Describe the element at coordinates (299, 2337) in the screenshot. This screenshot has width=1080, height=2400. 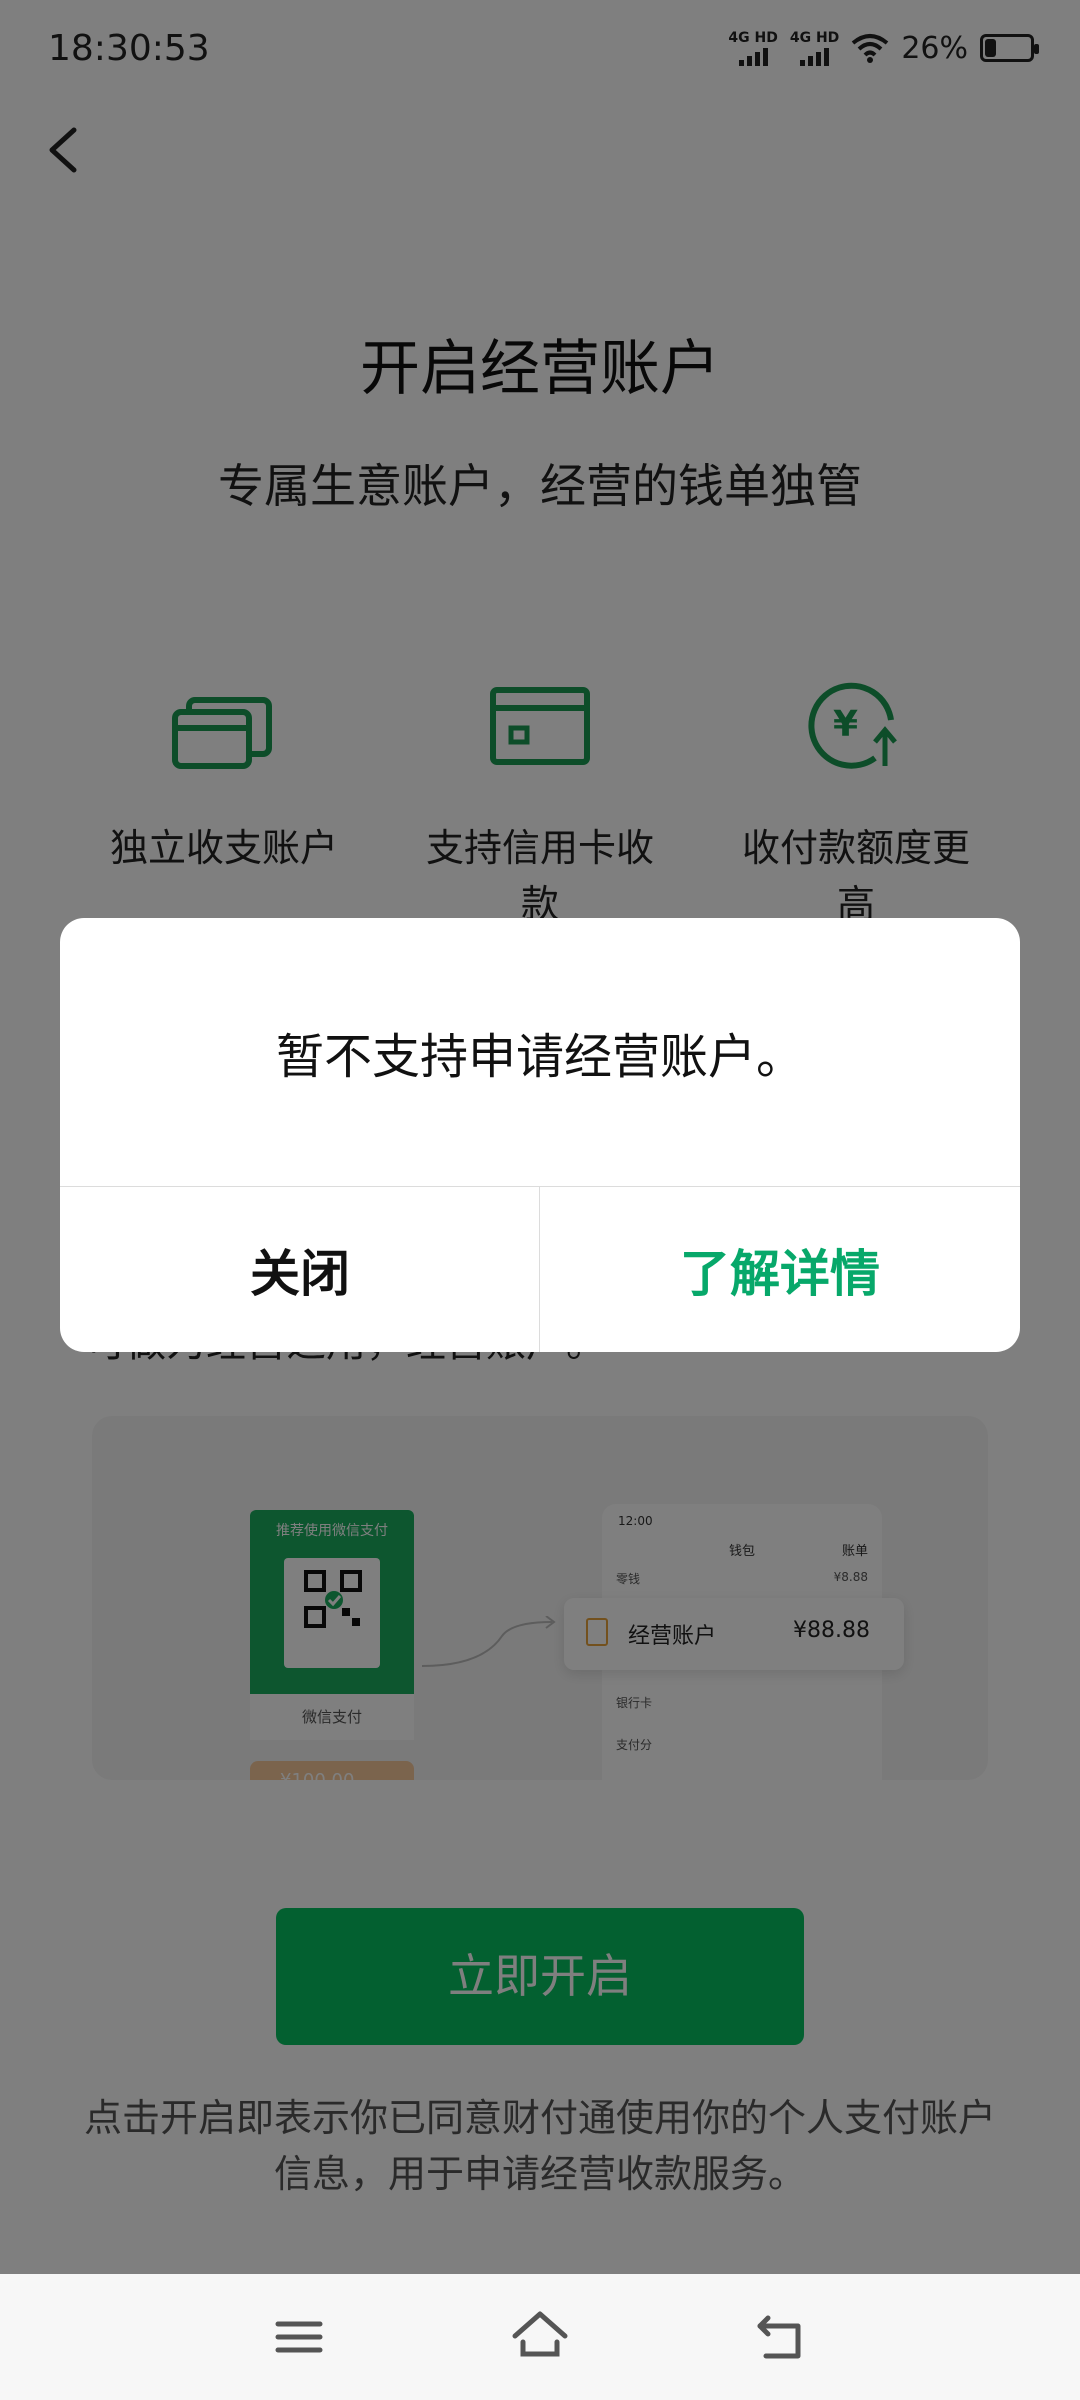
I see `menu-icon` at that location.